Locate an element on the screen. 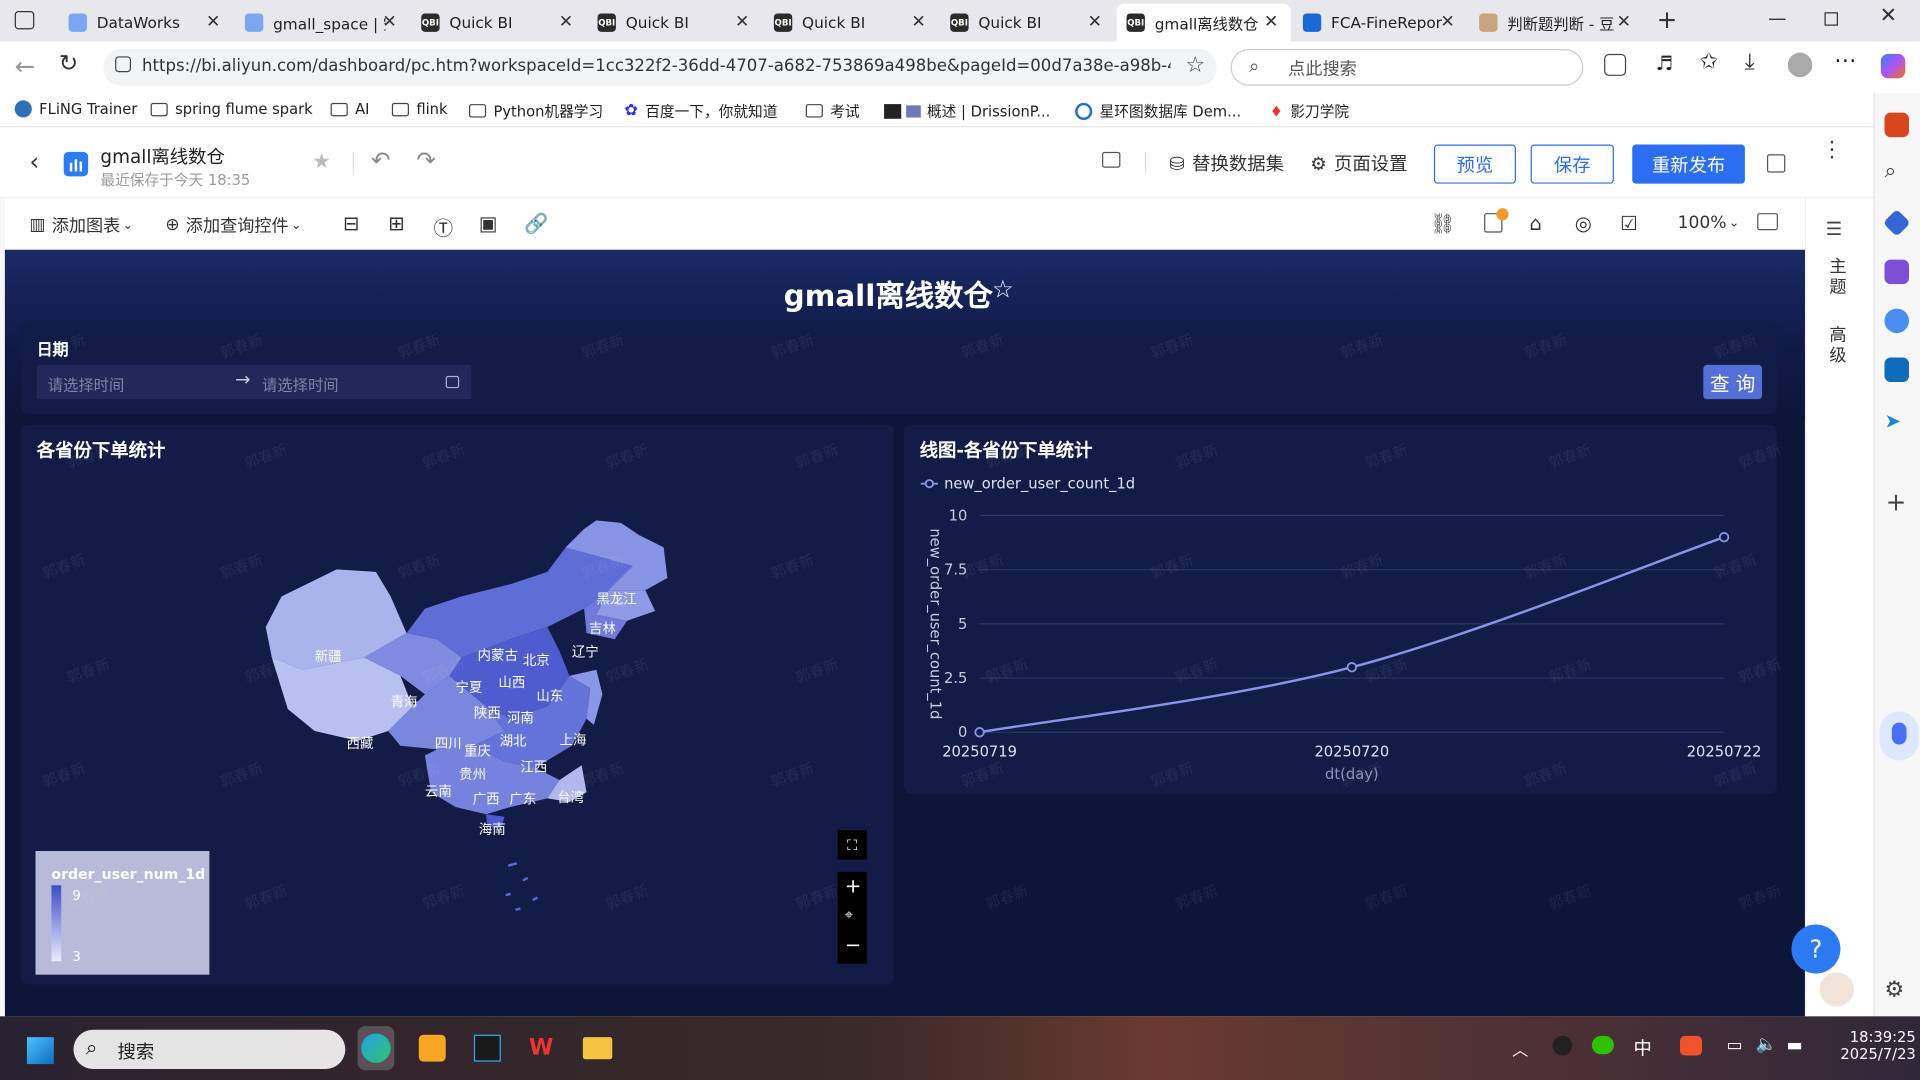 Image resolution: width=1920 pixels, height=1080 pixels. search-placeholder: 点此搜索 is located at coordinates (1322, 68).